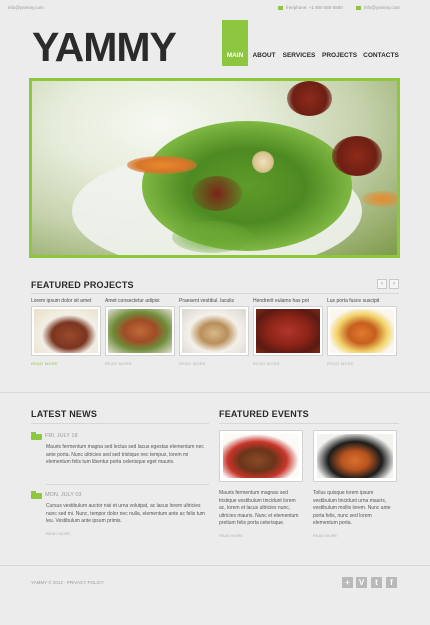 This screenshot has width=430, height=625. What do you see at coordinates (215, 293) in the screenshot?
I see `projects-divider` at bounding box center [215, 293].